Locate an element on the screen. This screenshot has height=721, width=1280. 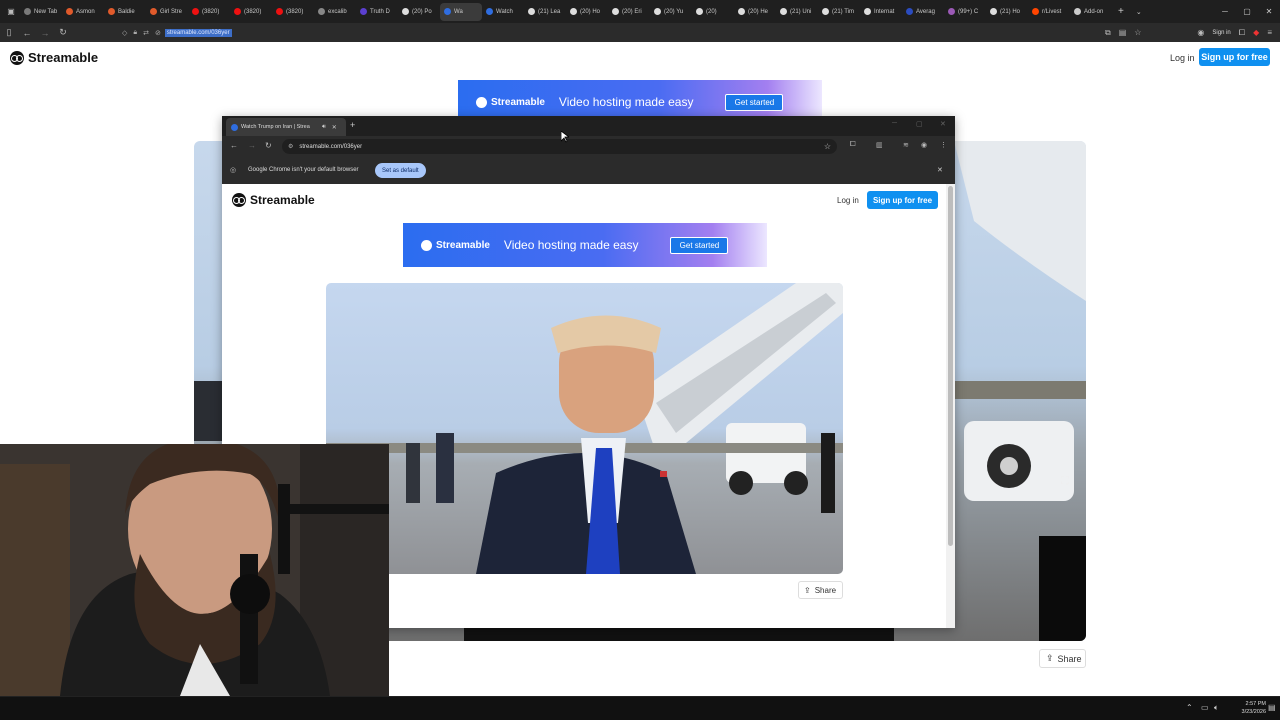
outer-tab: (21) Lea is located at coordinates (545, 12).